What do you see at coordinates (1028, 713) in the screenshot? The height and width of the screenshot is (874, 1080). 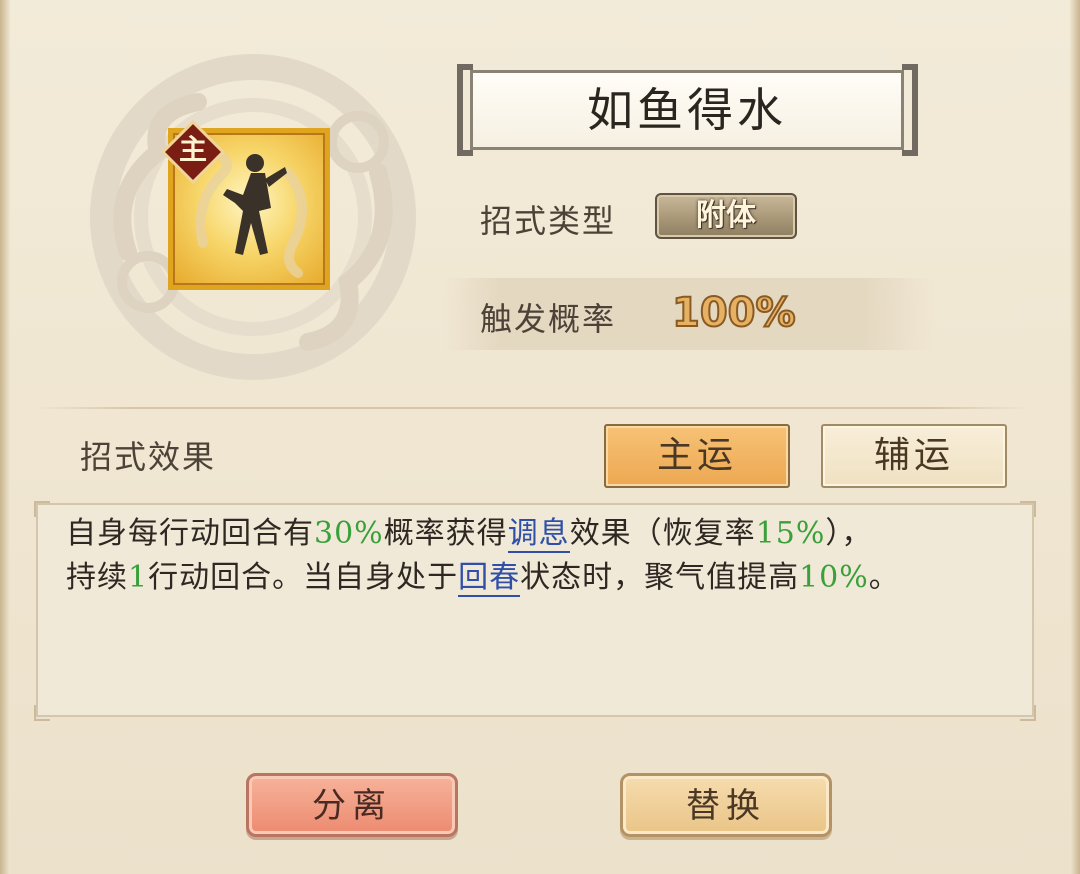 I see `desc-corner-br` at bounding box center [1028, 713].